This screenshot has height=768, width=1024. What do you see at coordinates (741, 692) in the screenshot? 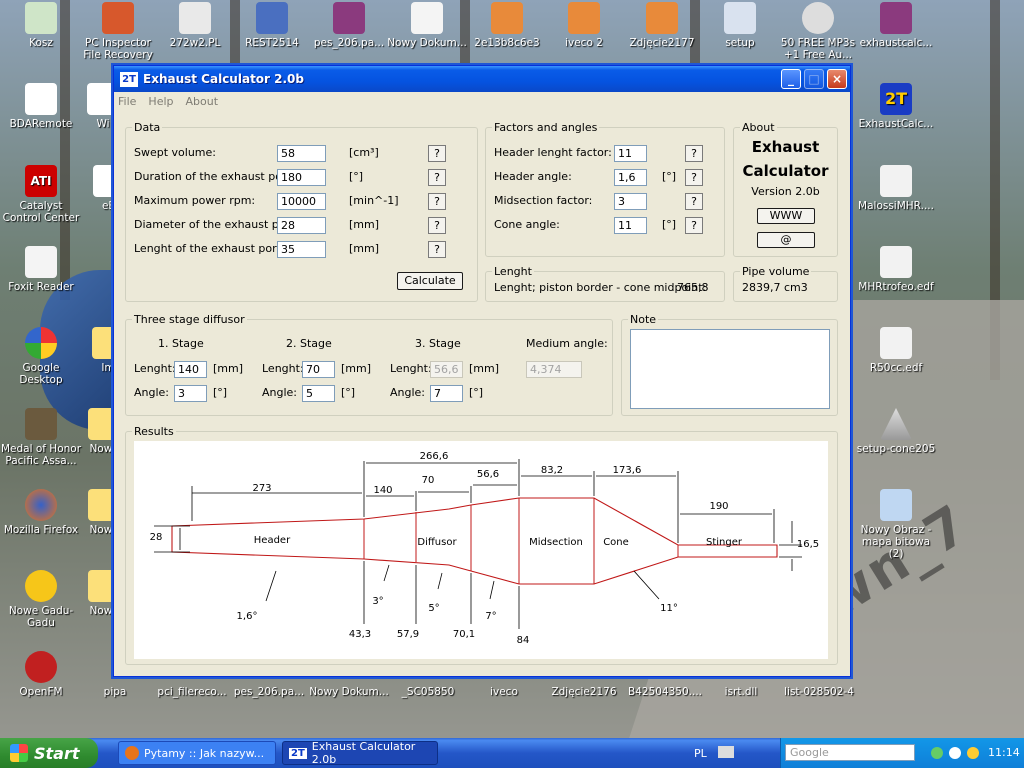
I see `desktop-icon-isrt: isrt.dll` at bounding box center [741, 692].